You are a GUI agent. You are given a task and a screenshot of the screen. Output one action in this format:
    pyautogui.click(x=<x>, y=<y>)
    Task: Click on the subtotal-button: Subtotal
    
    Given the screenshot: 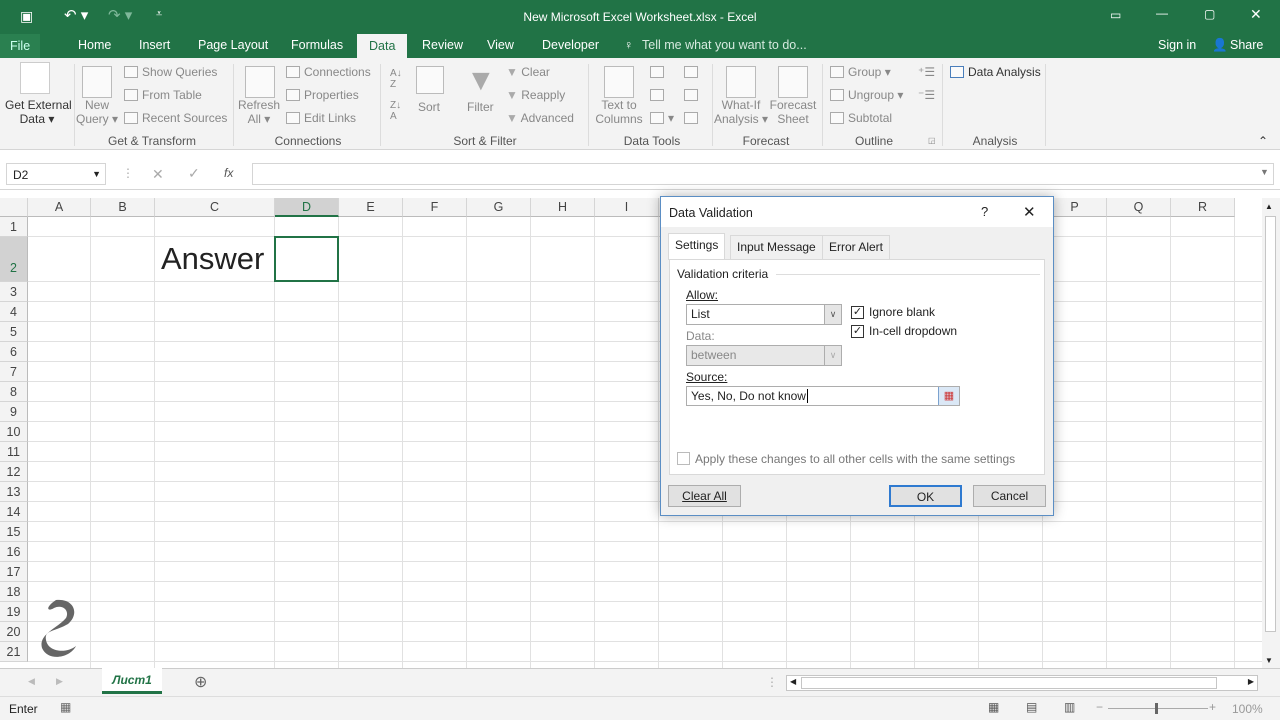 What is the action you would take?
    pyautogui.click(x=861, y=118)
    